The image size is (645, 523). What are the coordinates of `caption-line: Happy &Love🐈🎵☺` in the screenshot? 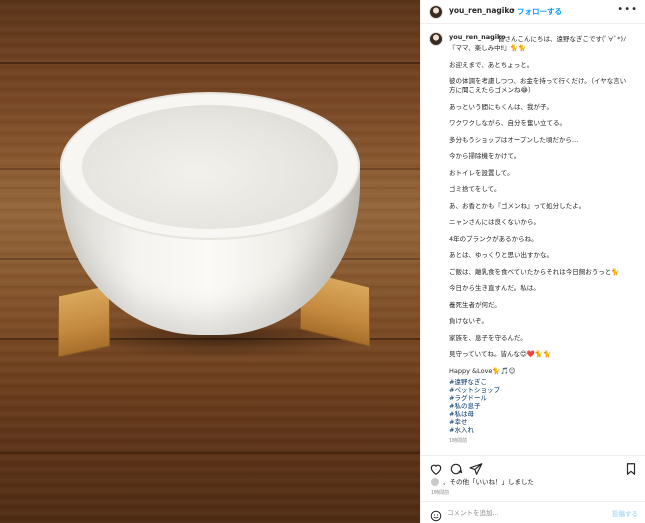 It's located at (482, 370).